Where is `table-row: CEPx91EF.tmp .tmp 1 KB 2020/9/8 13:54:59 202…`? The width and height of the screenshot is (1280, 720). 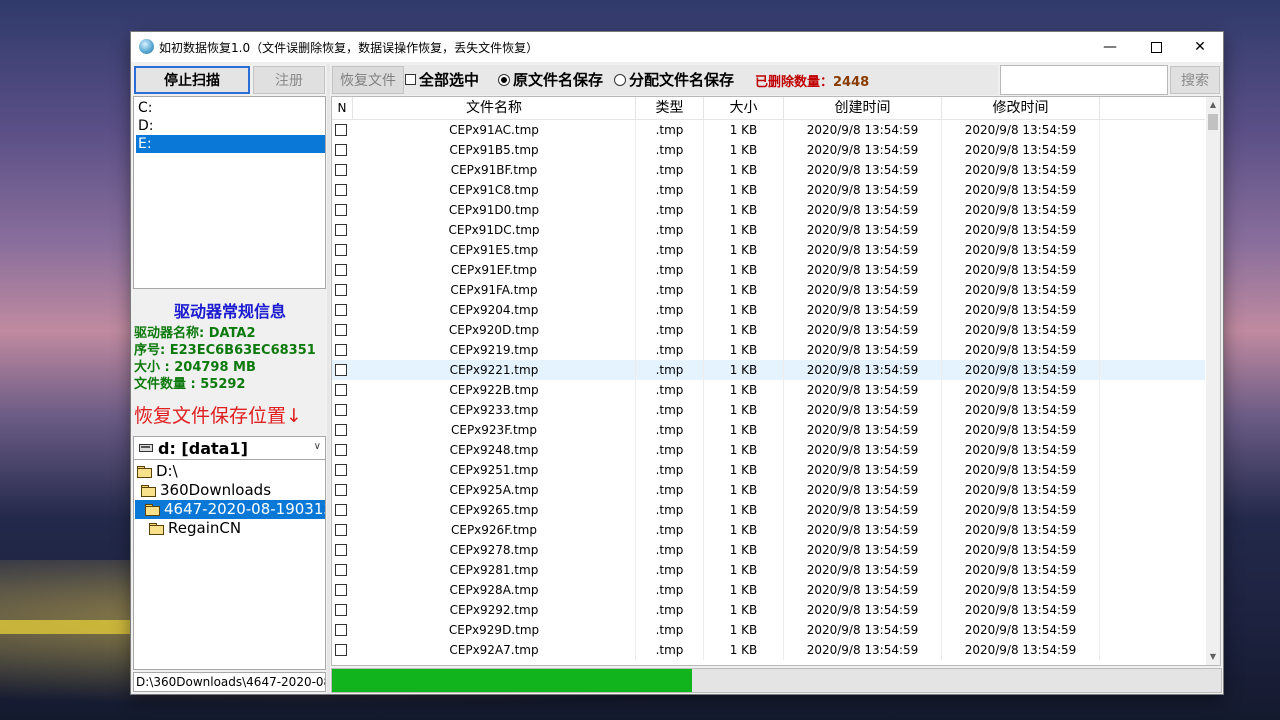
table-row: CEPx91EF.tmp .tmp 1 KB 2020/9/8 13:54:59 202… is located at coordinates (768, 270).